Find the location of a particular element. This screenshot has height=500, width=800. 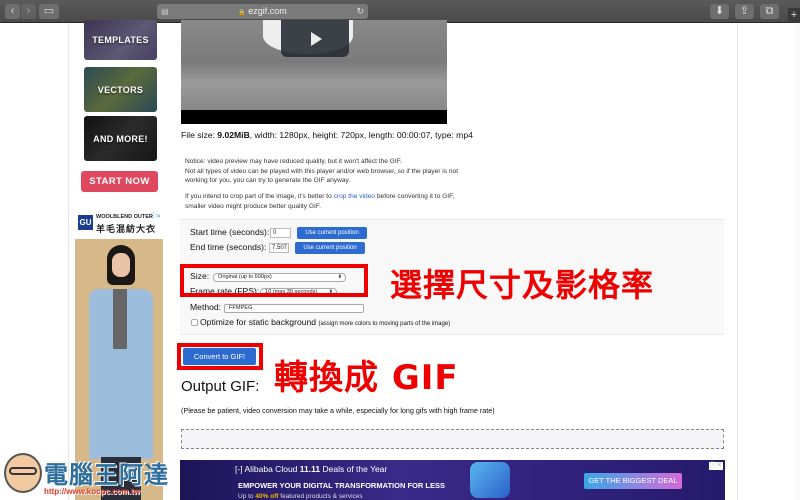

address-bar: ▤ 🔒 ezgif.com ↻ is located at coordinates (262, 11).